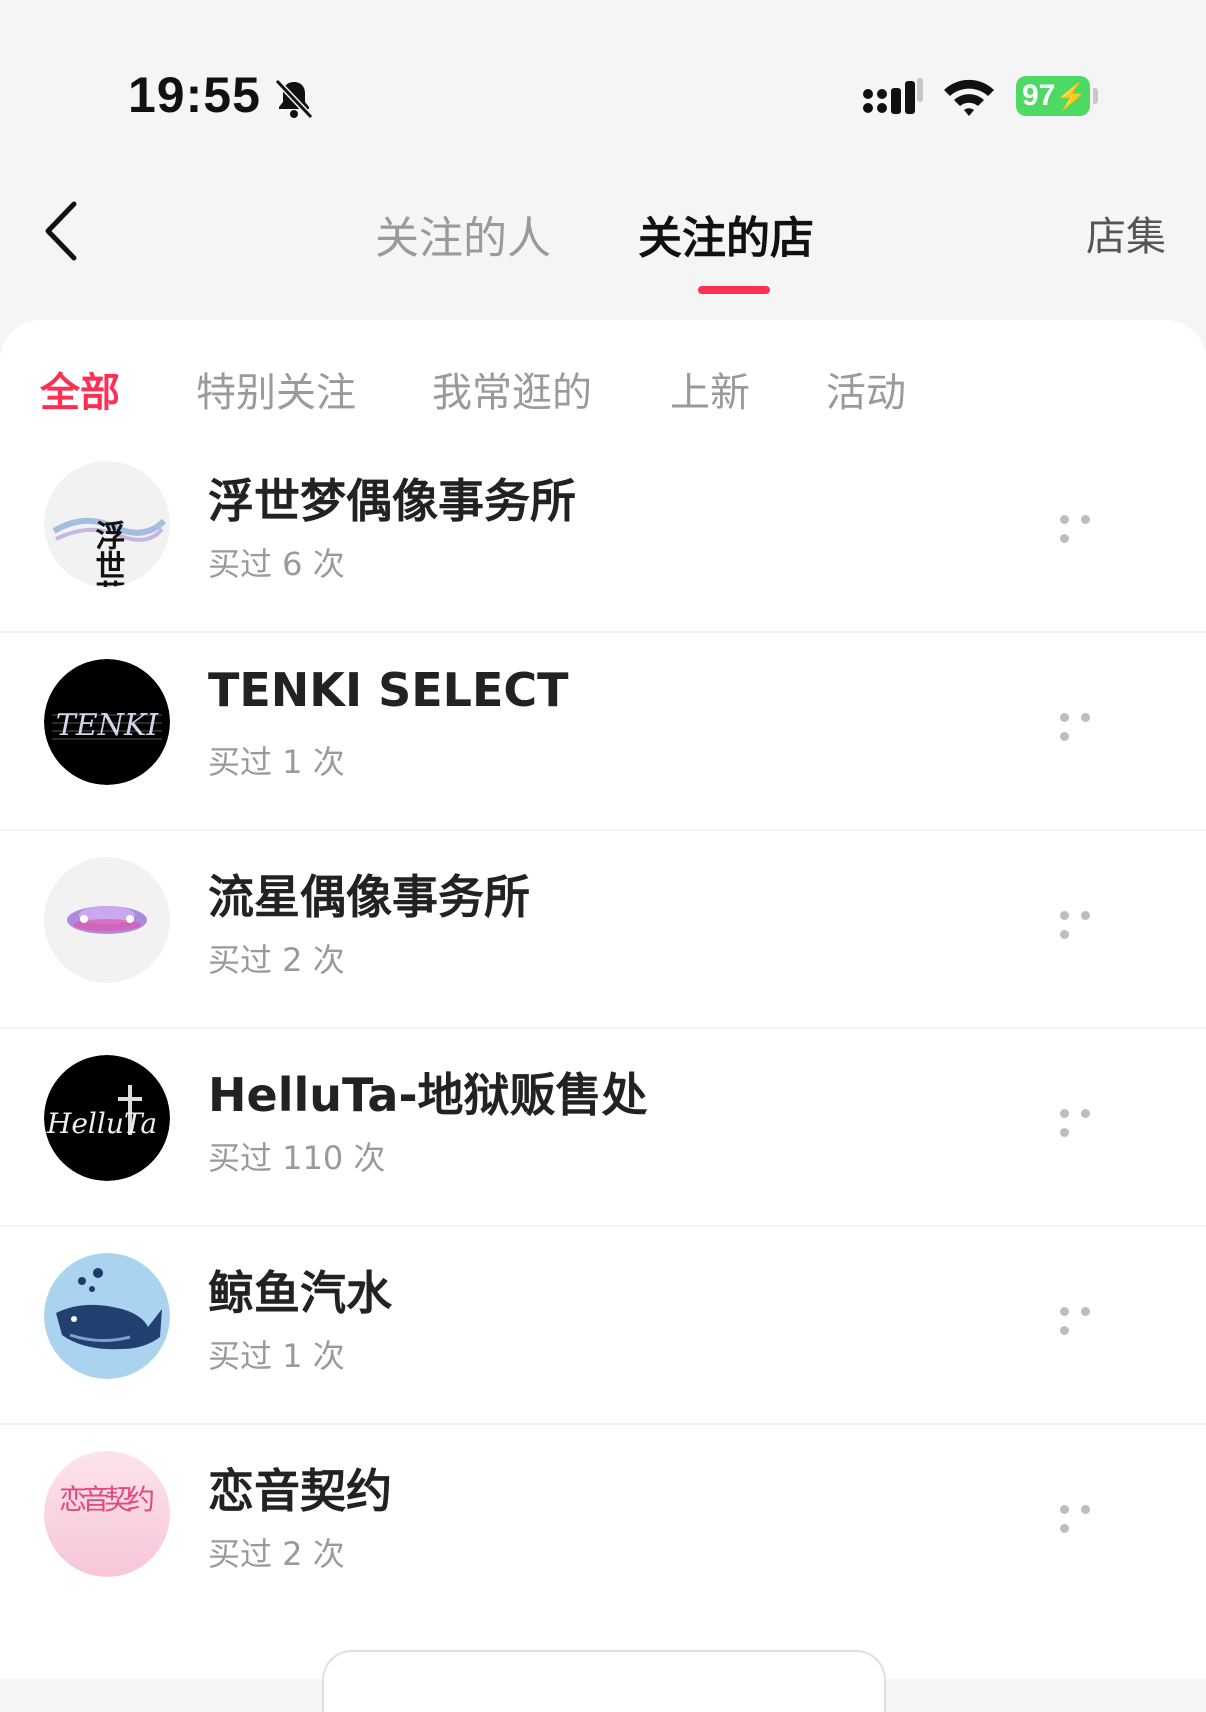 Image resolution: width=1206 pixels, height=1712 pixels. I want to click on tab-following-people: 关注的人, so click(463, 234).